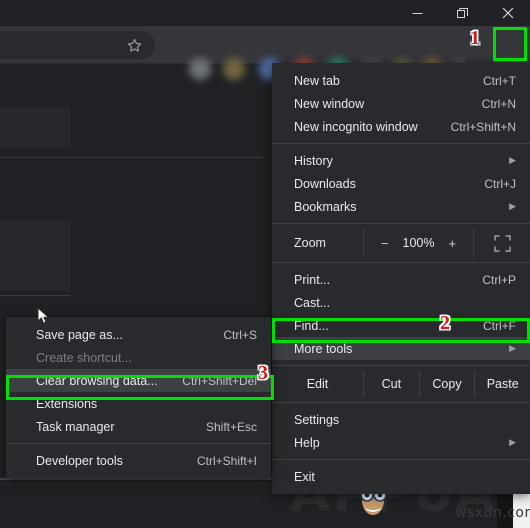  I want to click on zoom-in-button: +, so click(452, 243).